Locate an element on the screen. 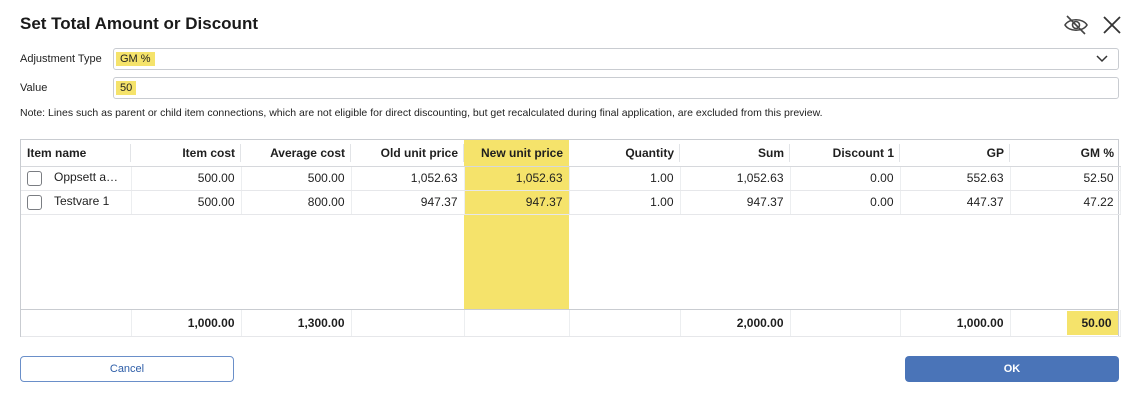 This screenshot has height=400, width=1139. item-name: Testvare 1 is located at coordinates (82, 201).